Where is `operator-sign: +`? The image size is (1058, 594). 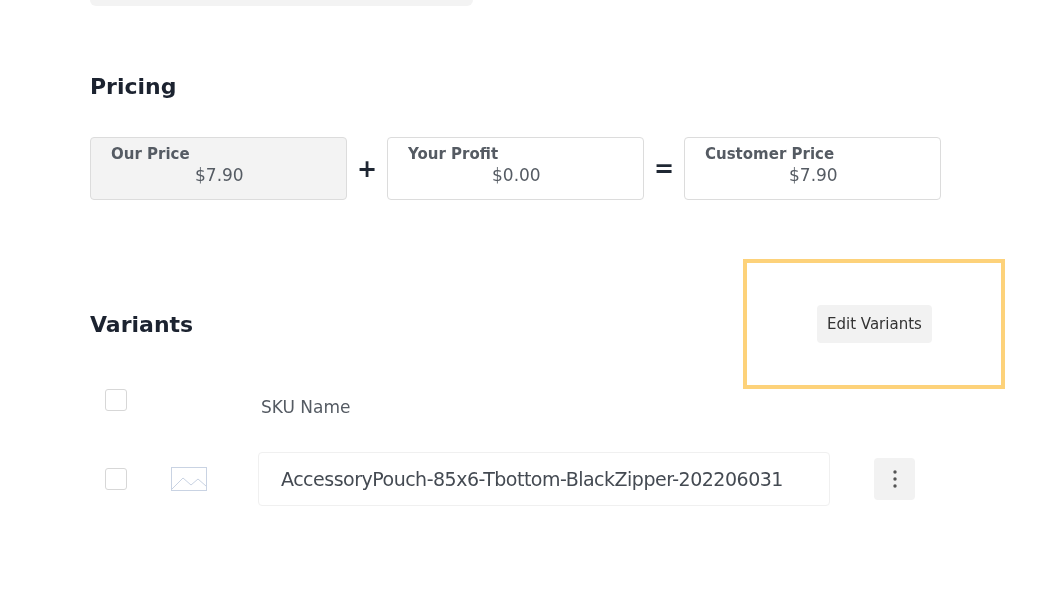 operator-sign: + is located at coordinates (367, 168).